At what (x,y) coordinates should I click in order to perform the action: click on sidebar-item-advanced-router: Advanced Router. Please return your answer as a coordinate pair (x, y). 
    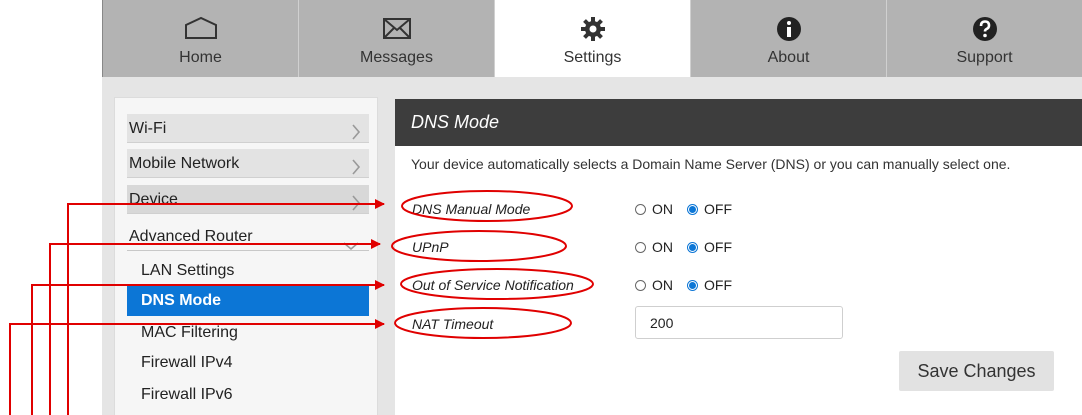
    Looking at the image, I should click on (248, 236).